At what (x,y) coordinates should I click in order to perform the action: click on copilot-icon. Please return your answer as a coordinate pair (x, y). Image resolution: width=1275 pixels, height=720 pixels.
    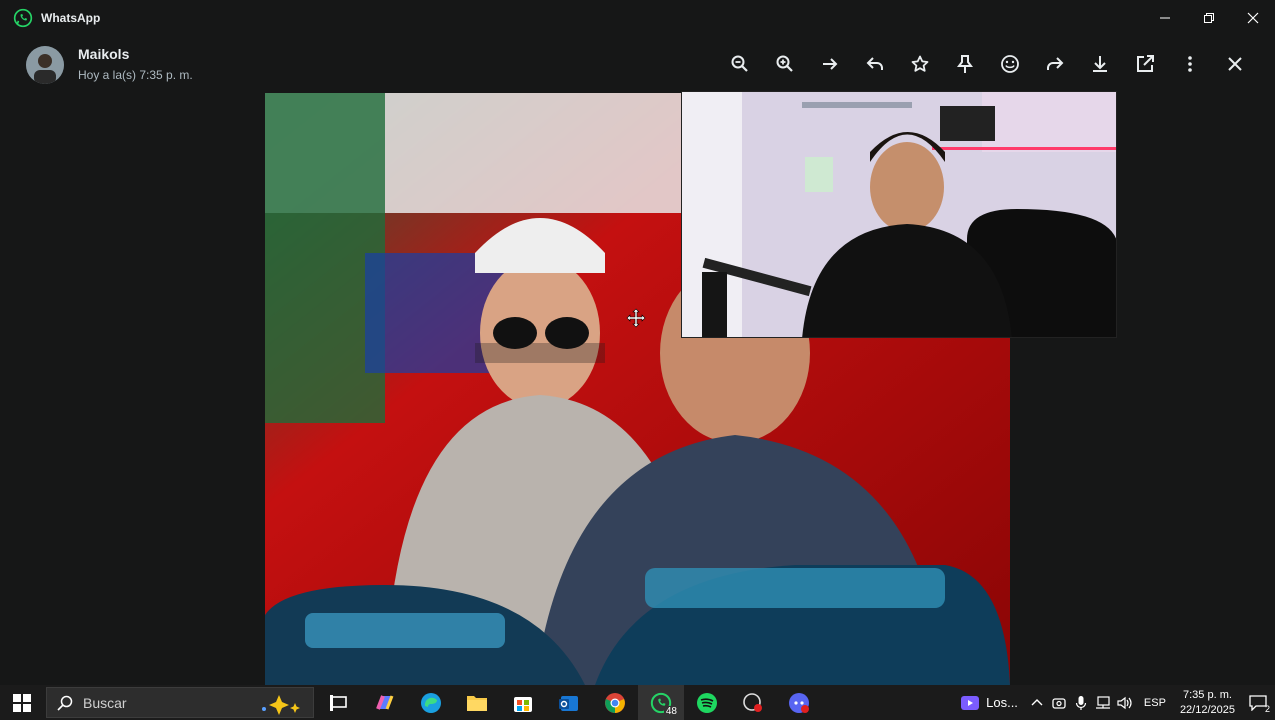
    Looking at the image, I should click on (385, 702).